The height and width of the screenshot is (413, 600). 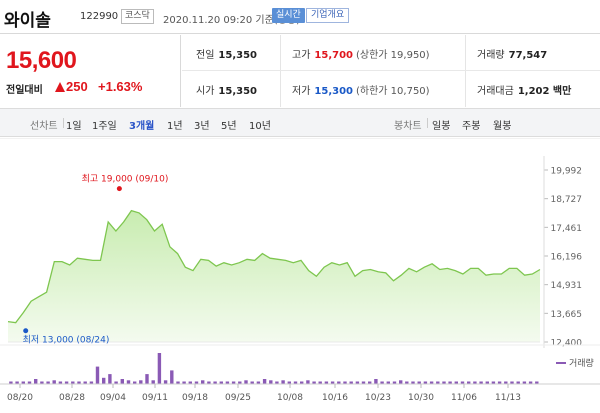 What do you see at coordinates (24, 90) in the screenshot?
I see `change-label: 전일대비` at bounding box center [24, 90].